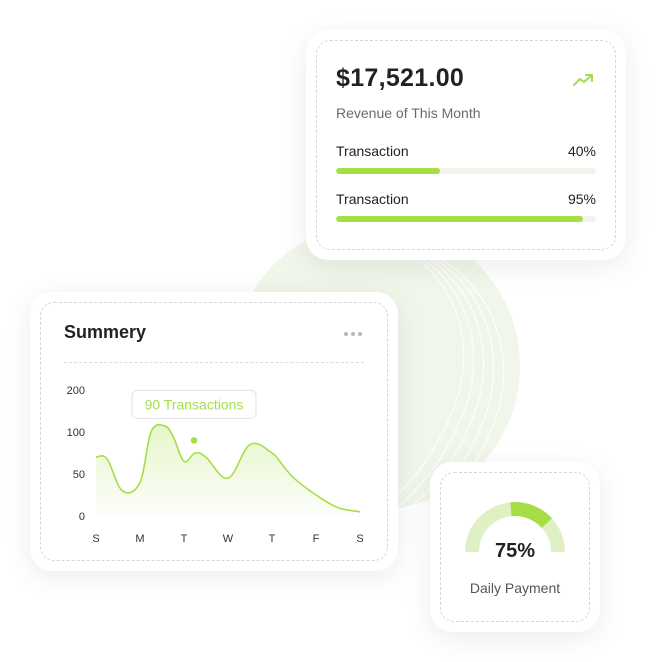 The width and height of the screenshot is (656, 662). I want to click on chart-area-fill, so click(228, 470).